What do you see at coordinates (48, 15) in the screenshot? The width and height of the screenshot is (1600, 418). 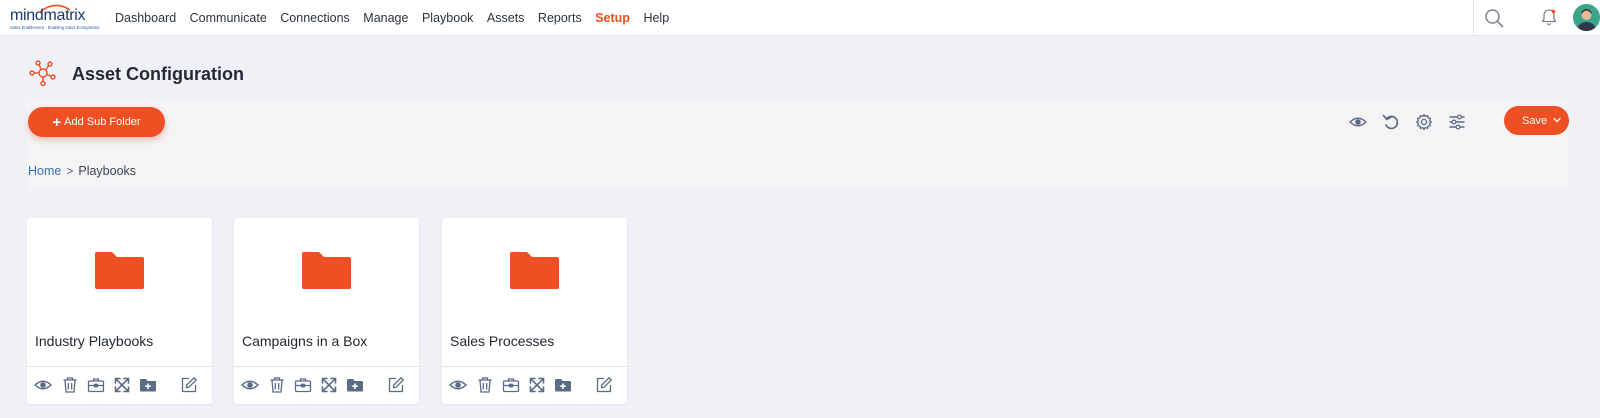 I see `logo-text: mindmatrix` at bounding box center [48, 15].